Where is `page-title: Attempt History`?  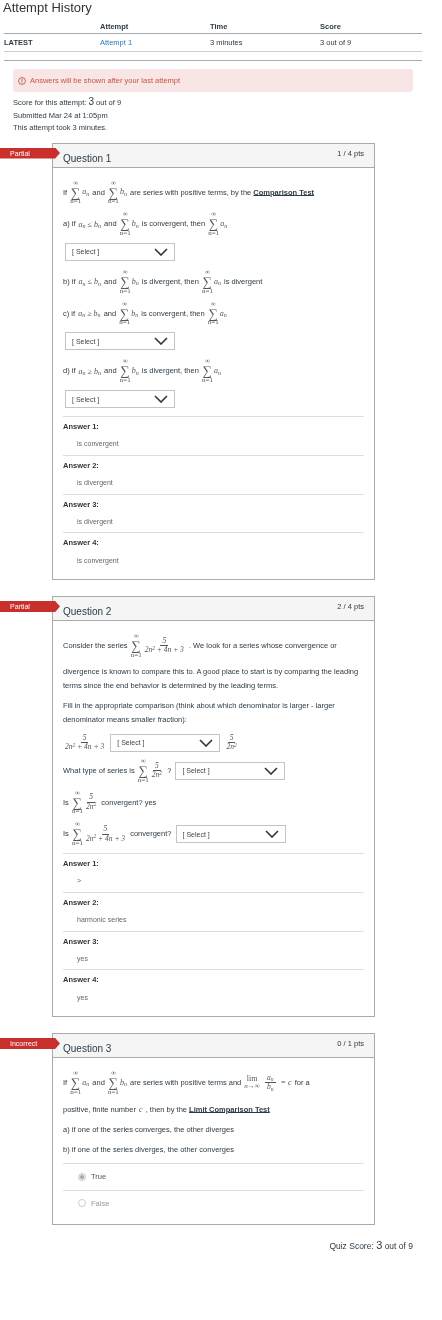 page-title: Attempt History is located at coordinates (48, 8).